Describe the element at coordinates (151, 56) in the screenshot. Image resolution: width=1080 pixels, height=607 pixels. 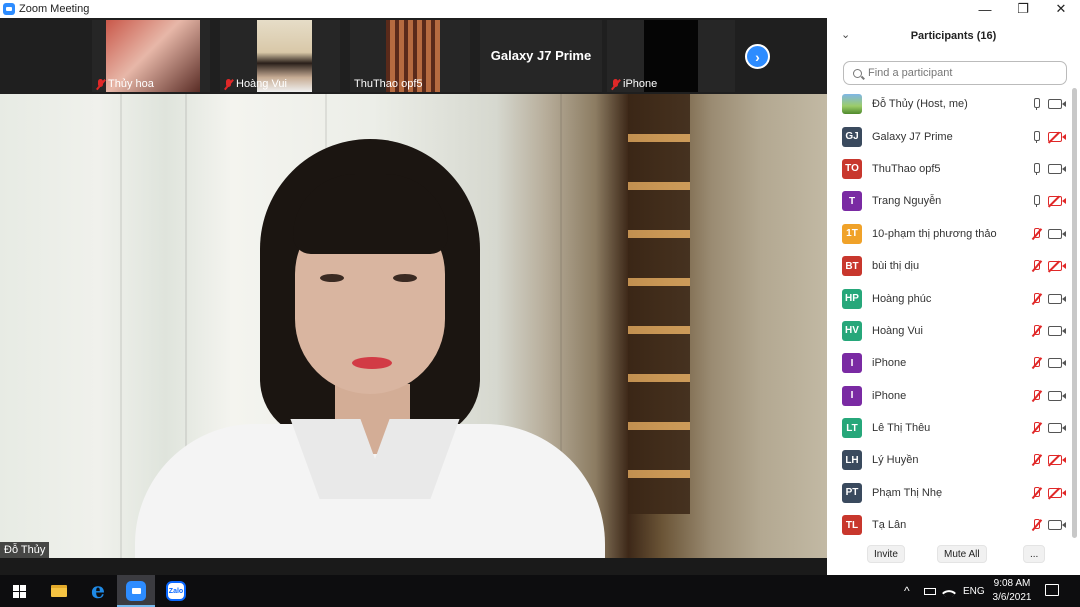
I see `thumbnail-tile: Thủy hoa` at that location.